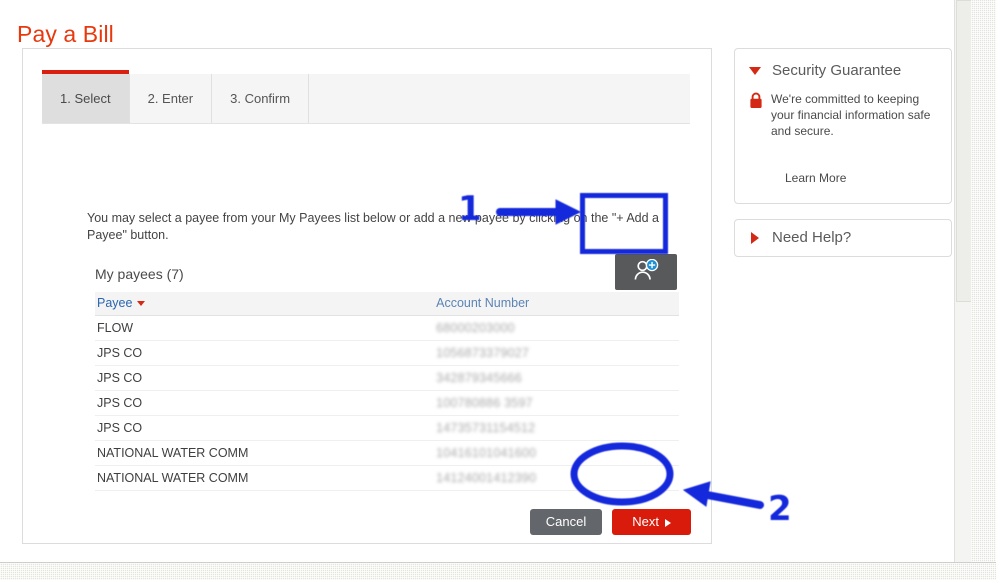 The height and width of the screenshot is (580, 996). I want to click on cell-account-number: 342879345666, so click(510, 378).